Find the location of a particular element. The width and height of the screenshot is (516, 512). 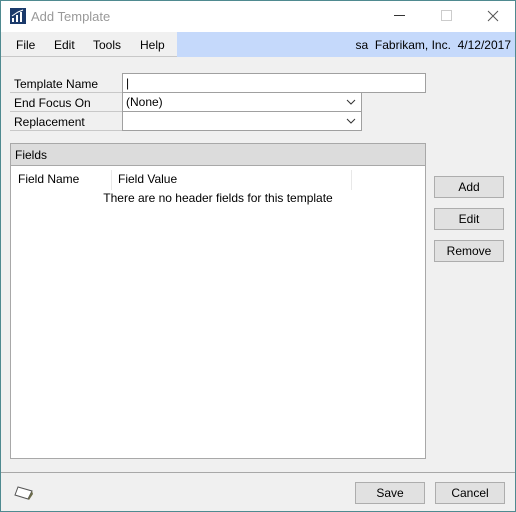

remove-button: Remove is located at coordinates (469, 251).